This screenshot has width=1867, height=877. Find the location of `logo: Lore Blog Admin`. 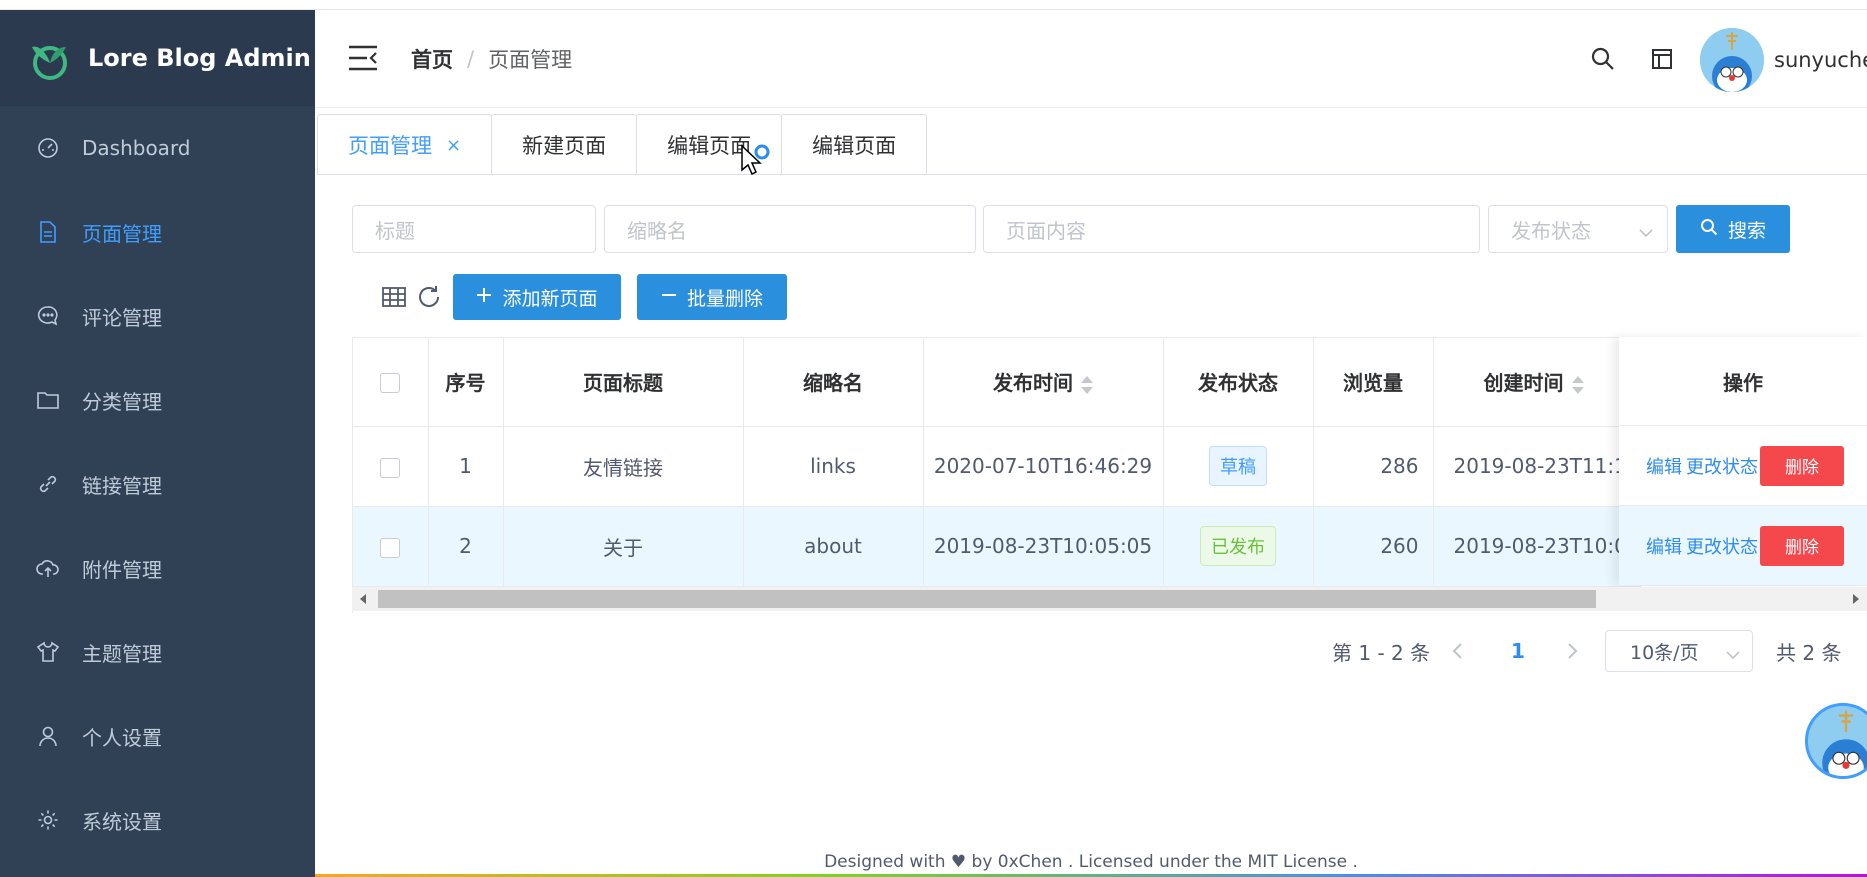

logo: Lore Blog Admin is located at coordinates (157, 58).